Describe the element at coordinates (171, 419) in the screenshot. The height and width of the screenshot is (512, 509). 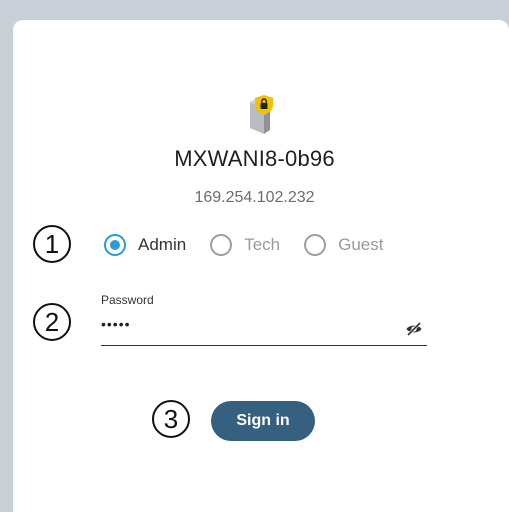
I see `step-marker-3: 3` at that location.